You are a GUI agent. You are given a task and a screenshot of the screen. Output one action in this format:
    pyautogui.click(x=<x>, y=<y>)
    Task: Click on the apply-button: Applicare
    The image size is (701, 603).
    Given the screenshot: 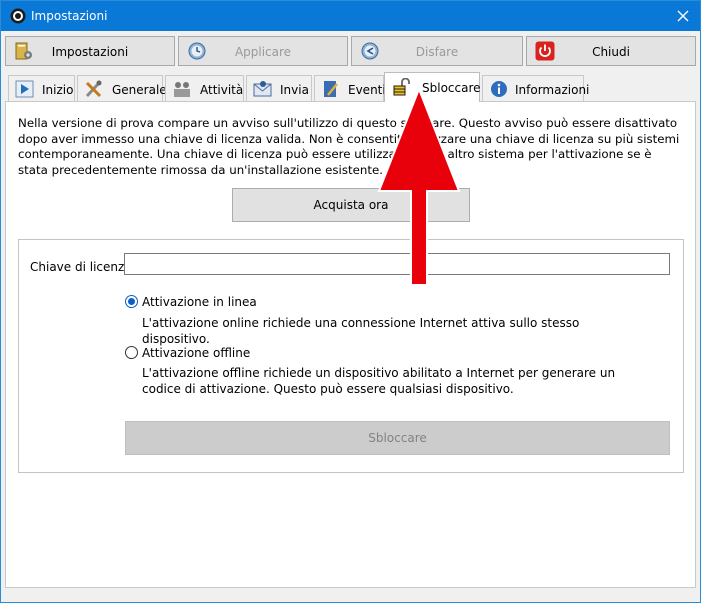 What is the action you would take?
    pyautogui.click(x=263, y=51)
    